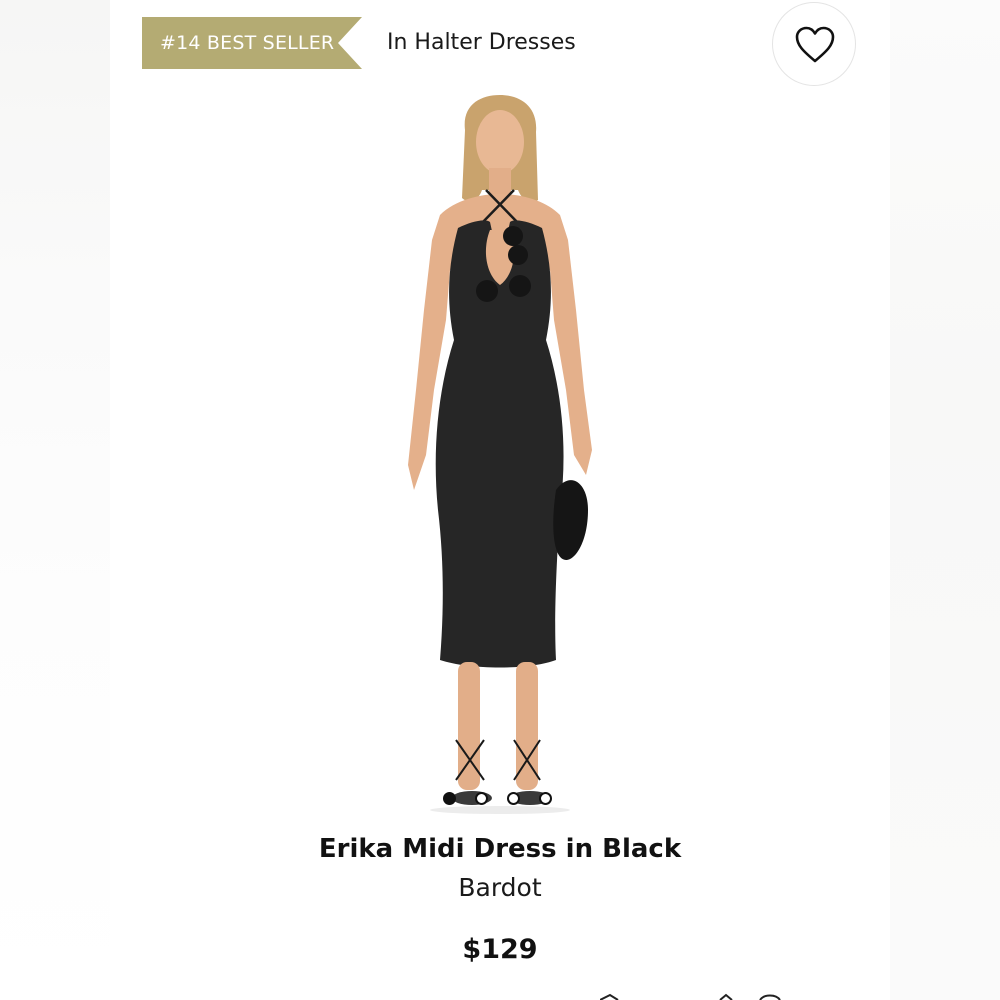  Describe the element at coordinates (55, 500) in the screenshot. I see `left-backdrop` at that location.